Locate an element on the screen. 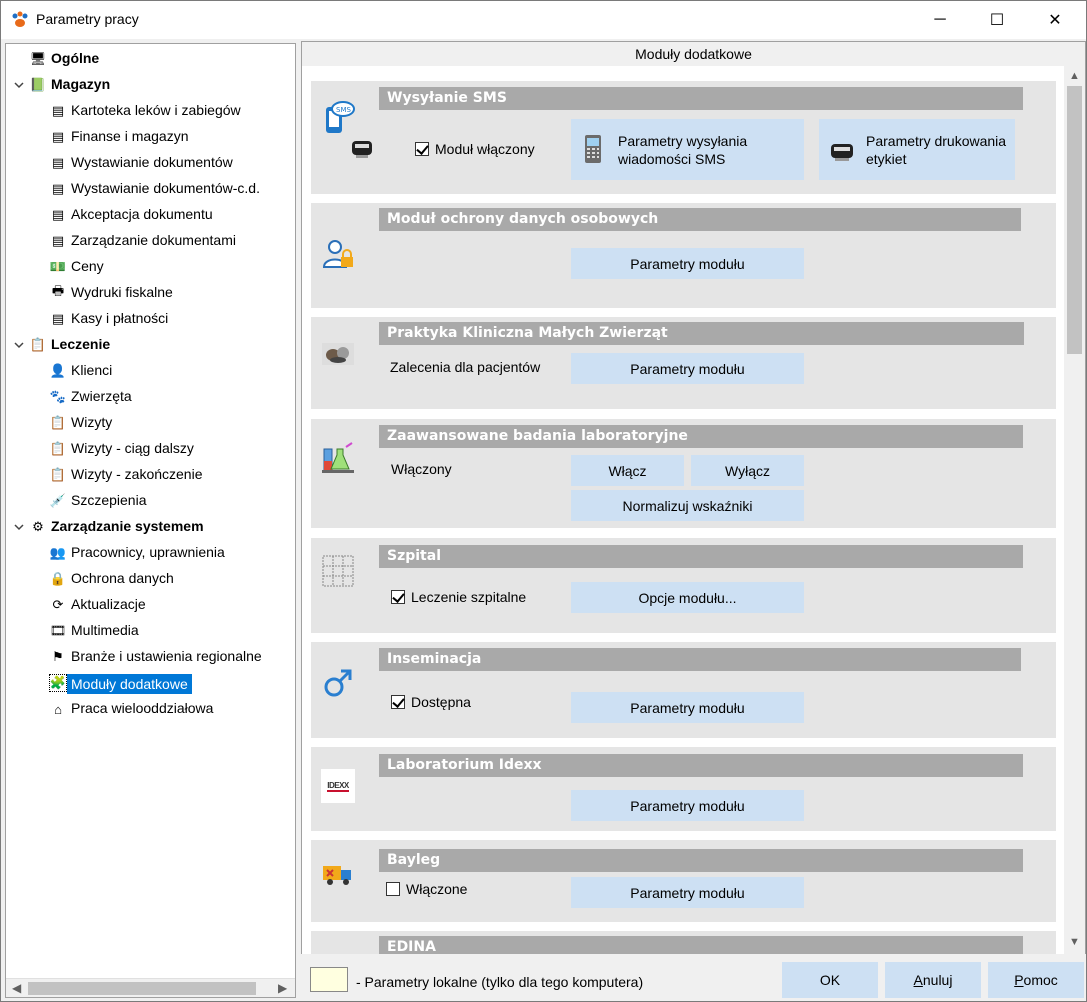  idexx-params-button: Parametry modułu is located at coordinates (687, 805).